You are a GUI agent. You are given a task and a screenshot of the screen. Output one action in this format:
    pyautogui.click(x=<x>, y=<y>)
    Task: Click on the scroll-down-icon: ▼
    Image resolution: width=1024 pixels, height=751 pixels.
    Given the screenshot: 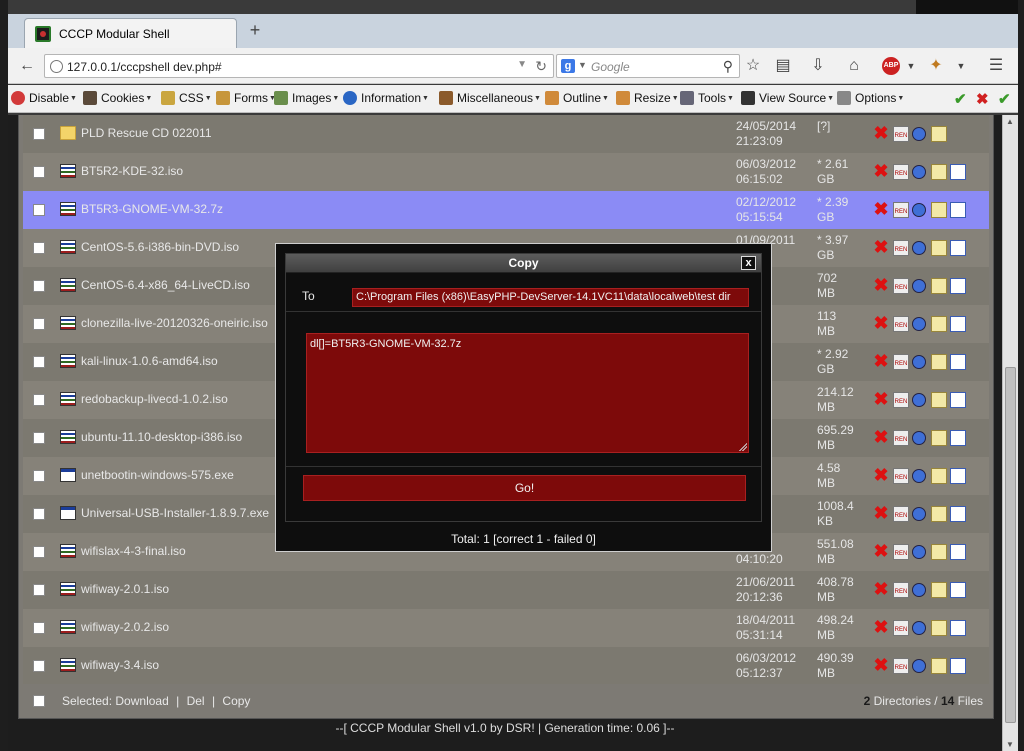 What is the action you would take?
    pyautogui.click(x=1010, y=744)
    